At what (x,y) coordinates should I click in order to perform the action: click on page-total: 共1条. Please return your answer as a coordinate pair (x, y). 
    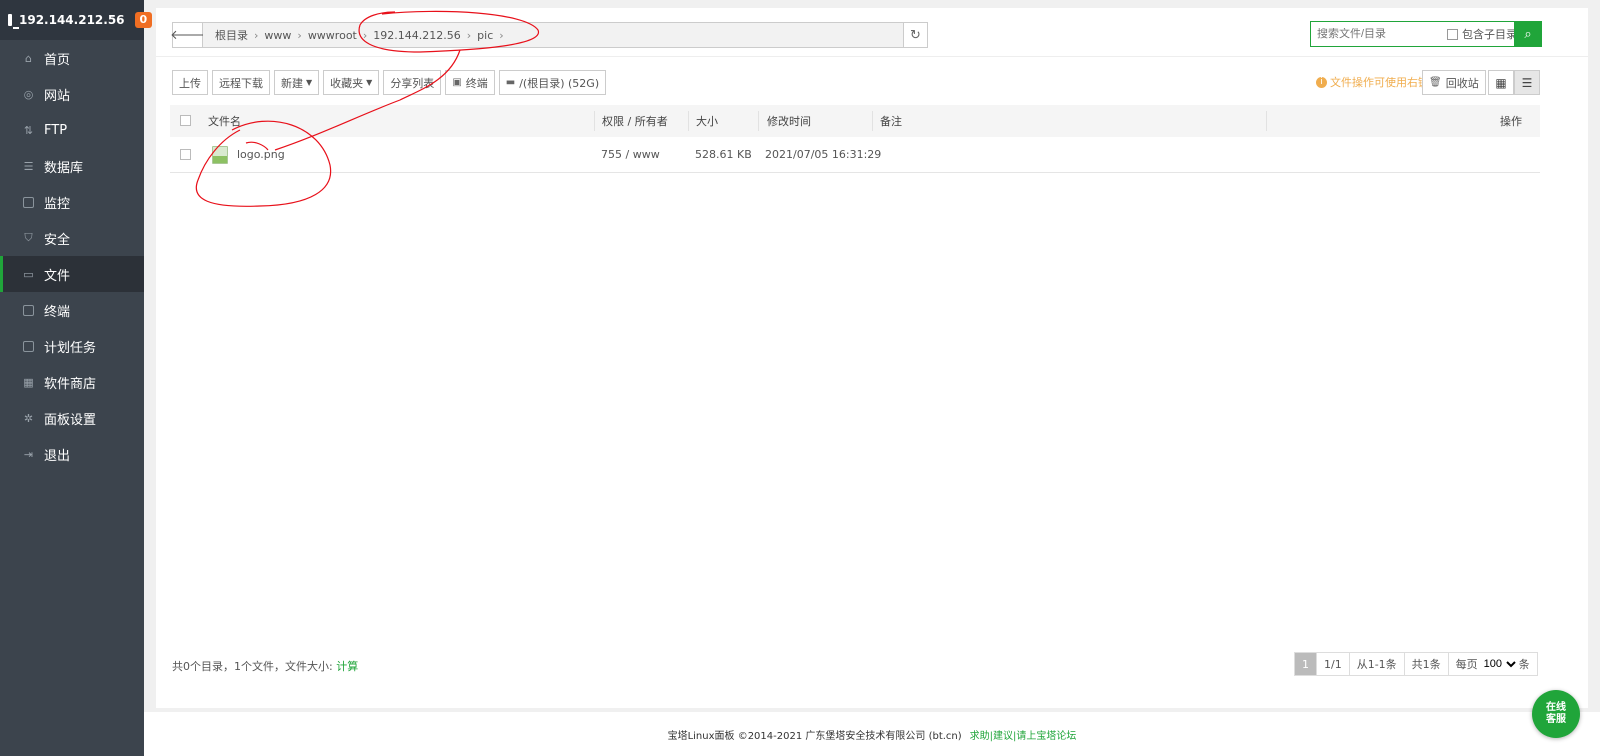
    Looking at the image, I should click on (1425, 664).